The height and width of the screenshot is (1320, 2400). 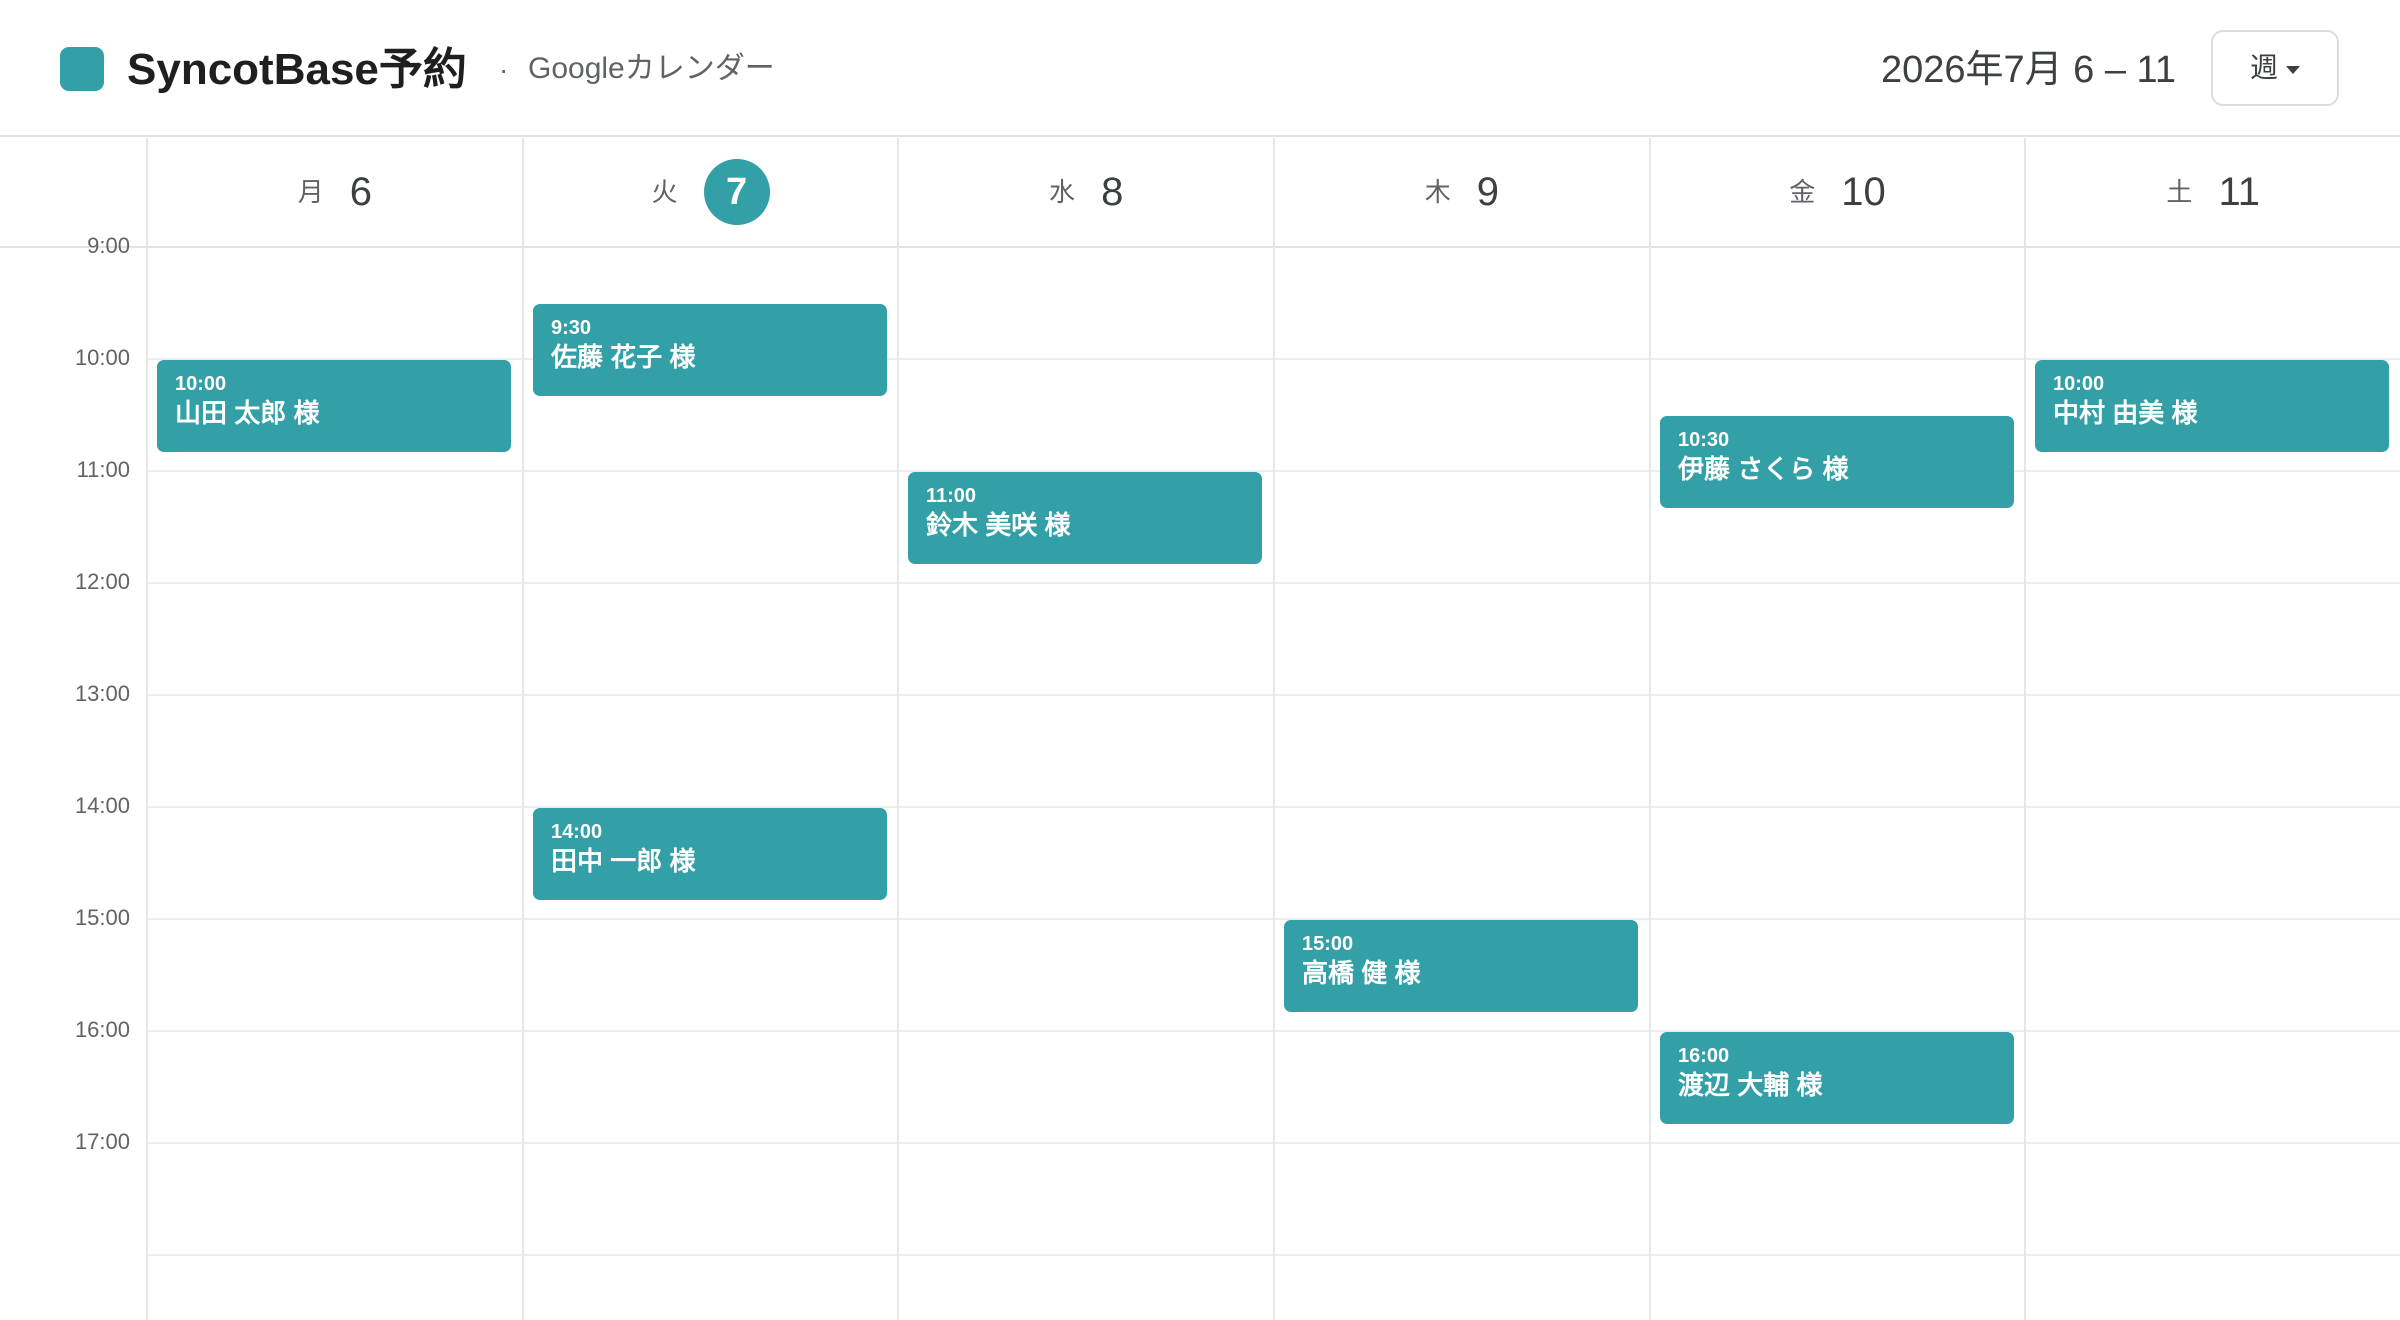 What do you see at coordinates (334, 192) in the screenshot?
I see `day-header: 月6` at bounding box center [334, 192].